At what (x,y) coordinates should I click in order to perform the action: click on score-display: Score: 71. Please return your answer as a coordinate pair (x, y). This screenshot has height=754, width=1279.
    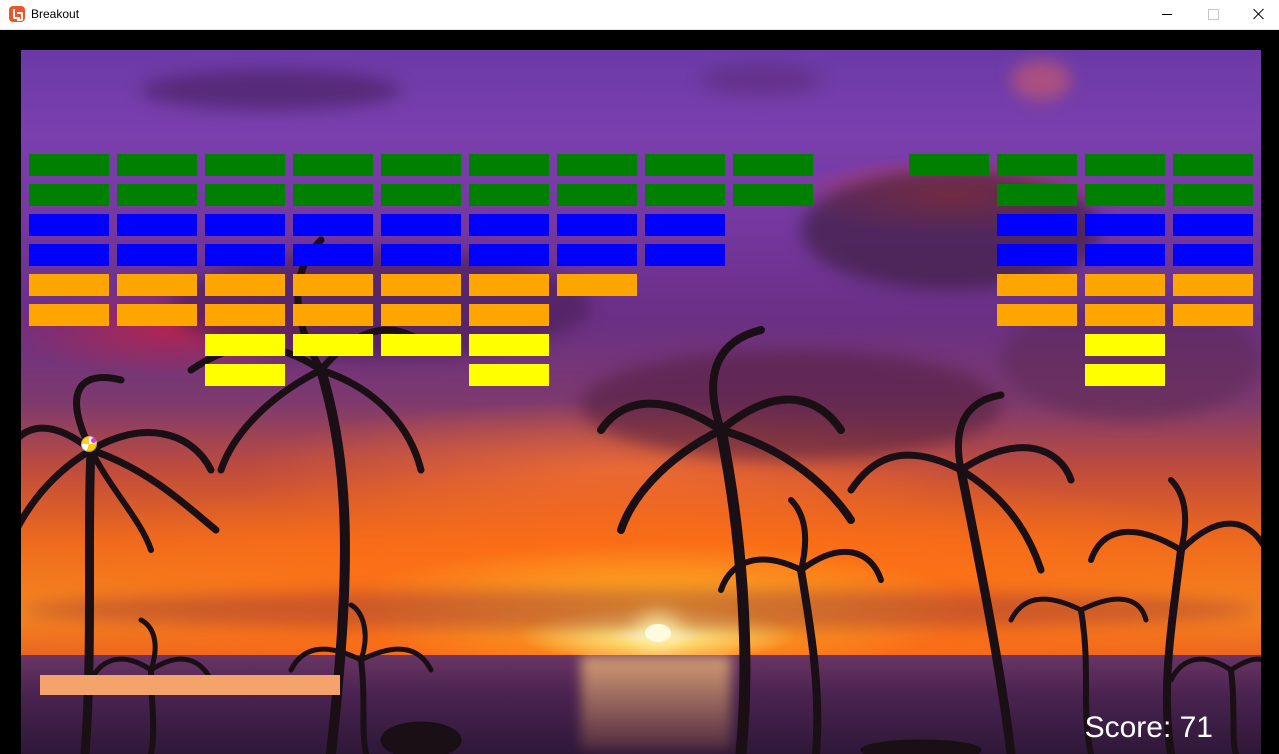
    Looking at the image, I should click on (1148, 727).